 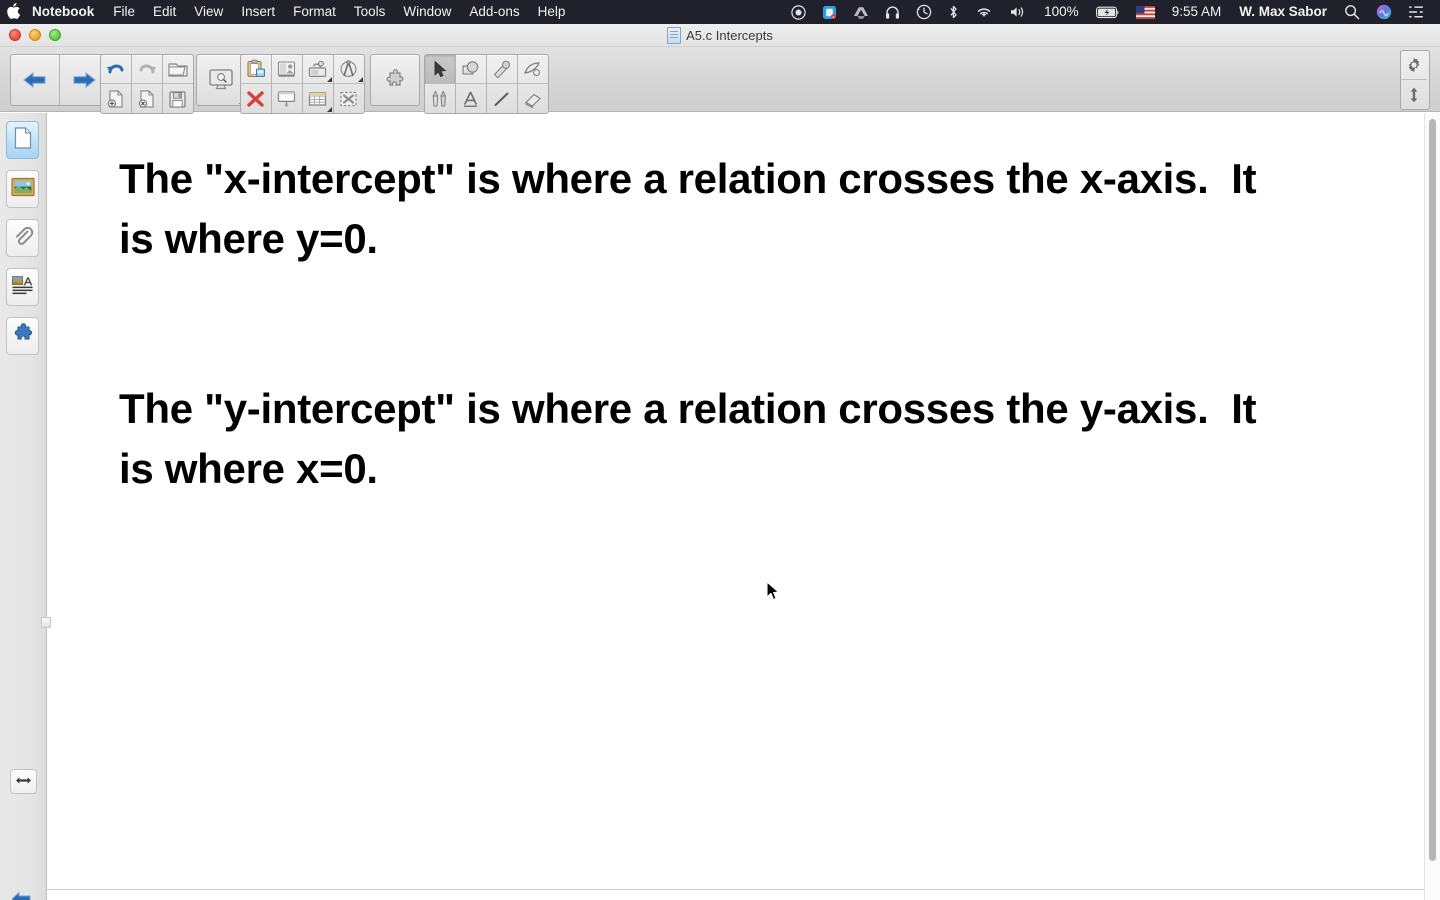 What do you see at coordinates (318, 69) in the screenshot?
I see `screen-capture-tool-button` at bounding box center [318, 69].